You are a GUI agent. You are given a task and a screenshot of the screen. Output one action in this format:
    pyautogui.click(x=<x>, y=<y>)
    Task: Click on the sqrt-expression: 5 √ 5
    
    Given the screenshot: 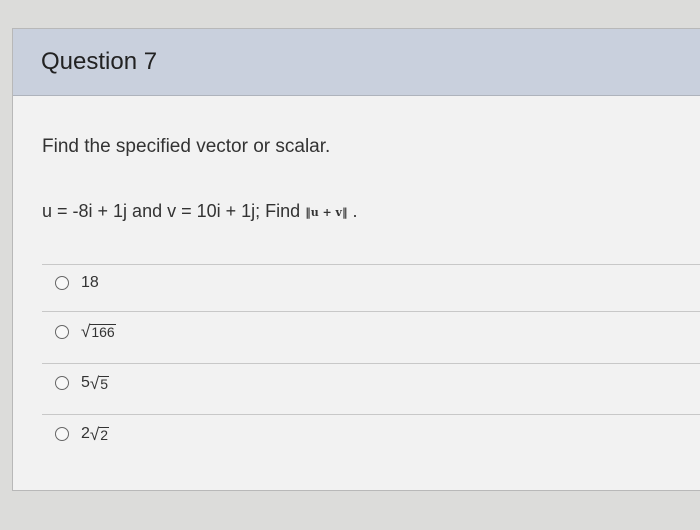 What is the action you would take?
    pyautogui.click(x=95, y=383)
    